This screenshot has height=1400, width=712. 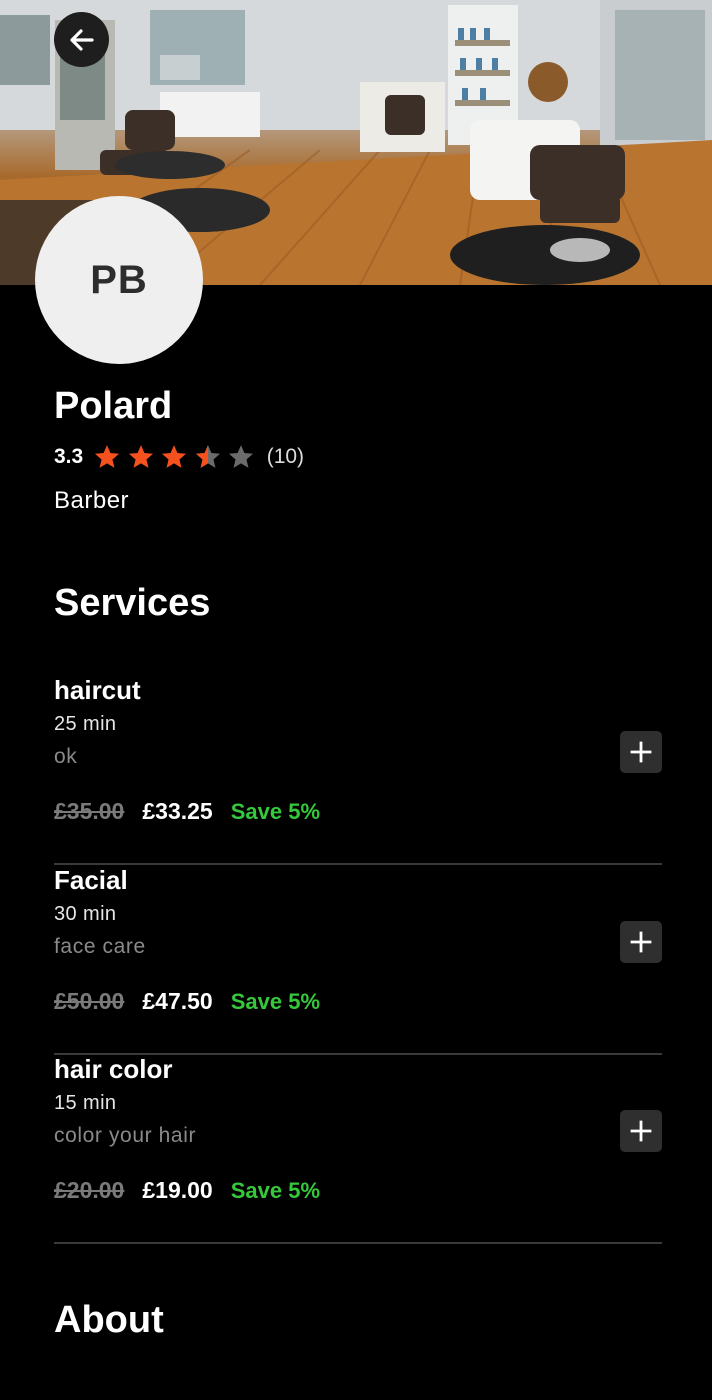 I want to click on service-item: haircut 25 min ok £35.00 £33.25 Save 5%, so click(x=358, y=770).